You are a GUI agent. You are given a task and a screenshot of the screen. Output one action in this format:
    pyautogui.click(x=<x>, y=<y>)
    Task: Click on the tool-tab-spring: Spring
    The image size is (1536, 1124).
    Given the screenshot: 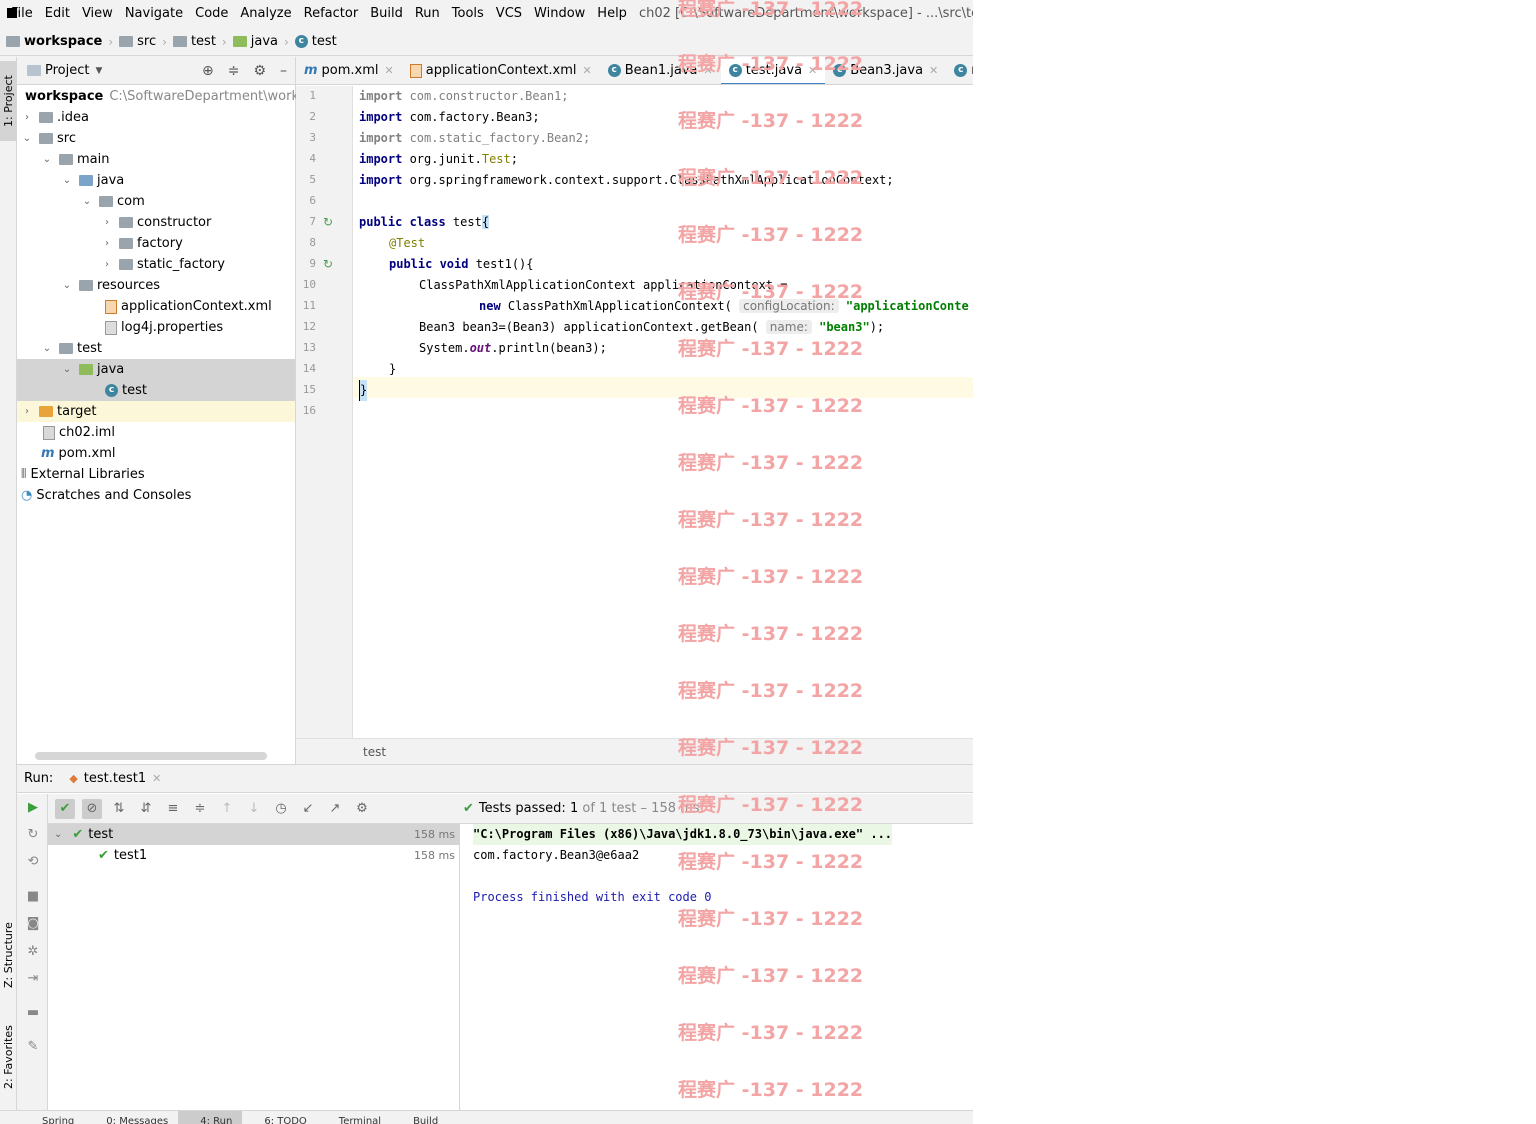 What is the action you would take?
    pyautogui.click(x=52, y=1117)
    